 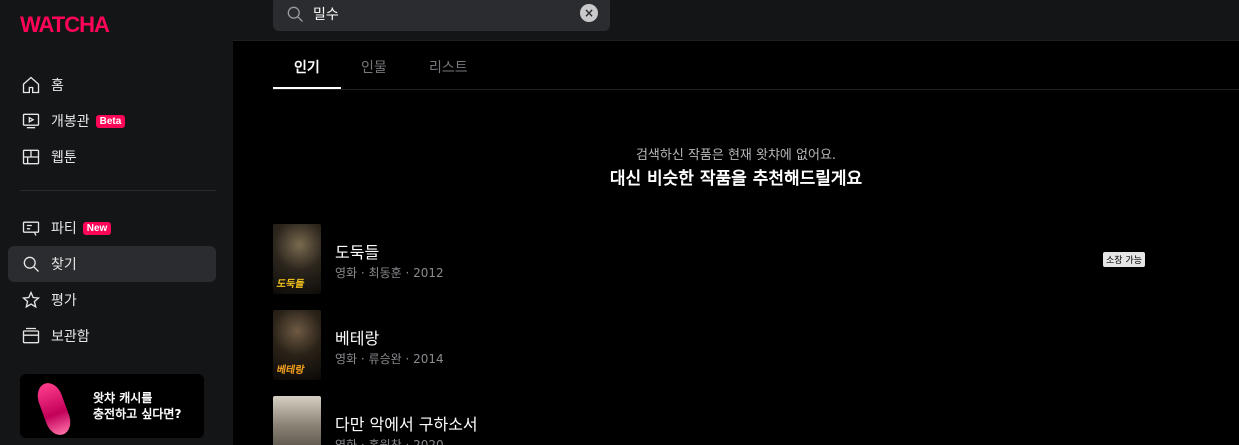 What do you see at coordinates (1124, 259) in the screenshot?
I see `ownable-badge: 소장 가능` at bounding box center [1124, 259].